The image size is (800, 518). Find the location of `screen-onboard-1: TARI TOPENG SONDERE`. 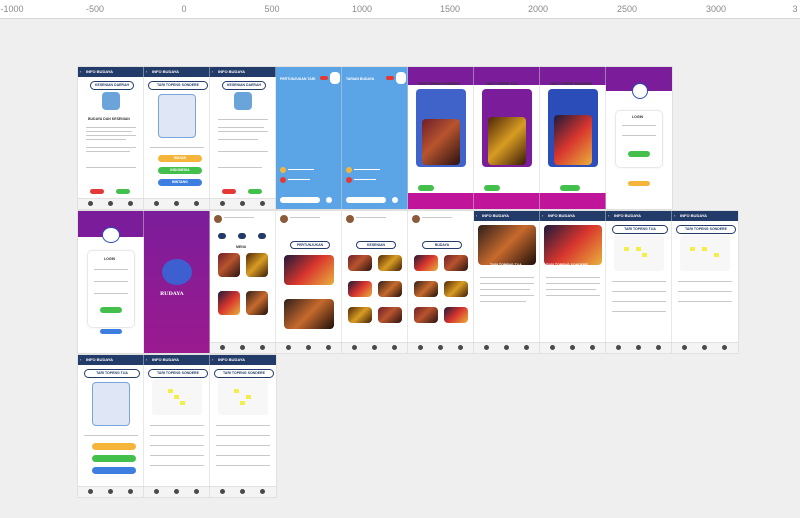

screen-onboard-1: TARI TOPENG SONDERE is located at coordinates (441, 138).